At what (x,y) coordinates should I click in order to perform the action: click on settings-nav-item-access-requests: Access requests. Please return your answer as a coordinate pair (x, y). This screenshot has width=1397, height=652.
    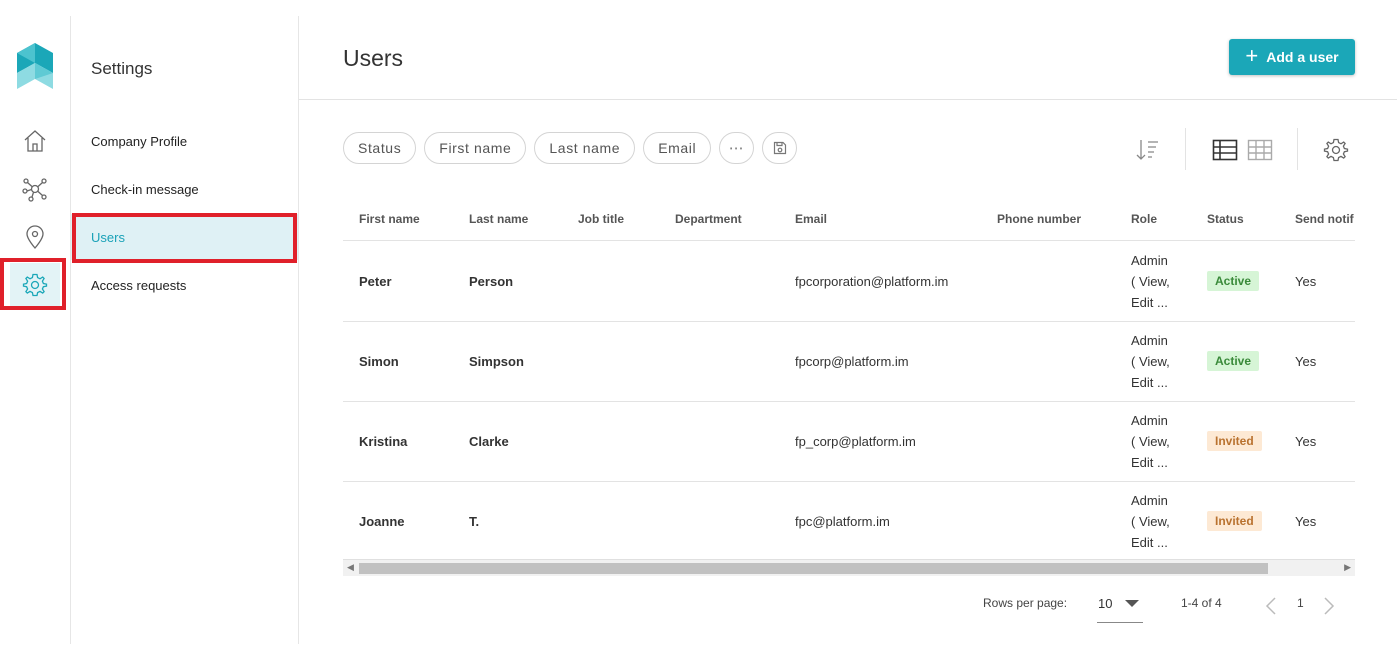
    Looking at the image, I should click on (184, 285).